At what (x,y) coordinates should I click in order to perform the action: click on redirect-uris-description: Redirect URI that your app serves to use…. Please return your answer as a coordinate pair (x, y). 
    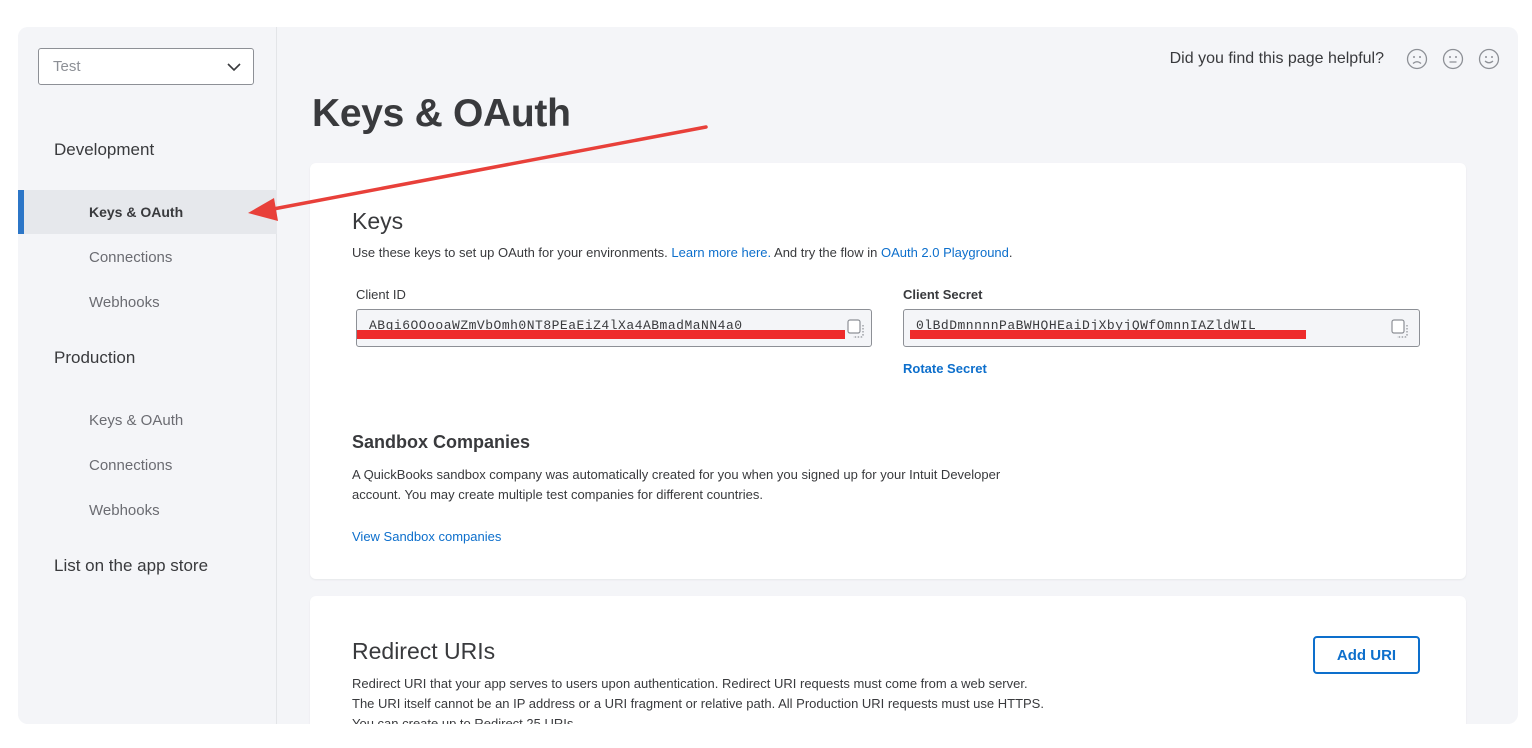
    Looking at the image, I should click on (698, 699).